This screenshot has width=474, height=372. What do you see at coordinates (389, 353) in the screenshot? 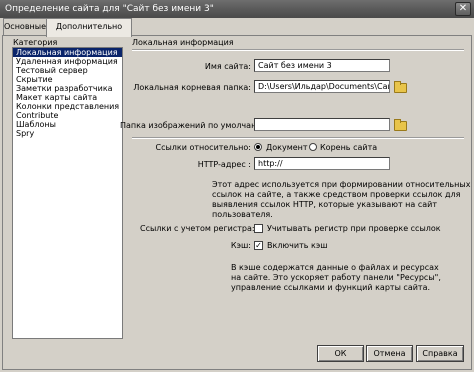
I see `cancel-button: Отмена` at bounding box center [389, 353].